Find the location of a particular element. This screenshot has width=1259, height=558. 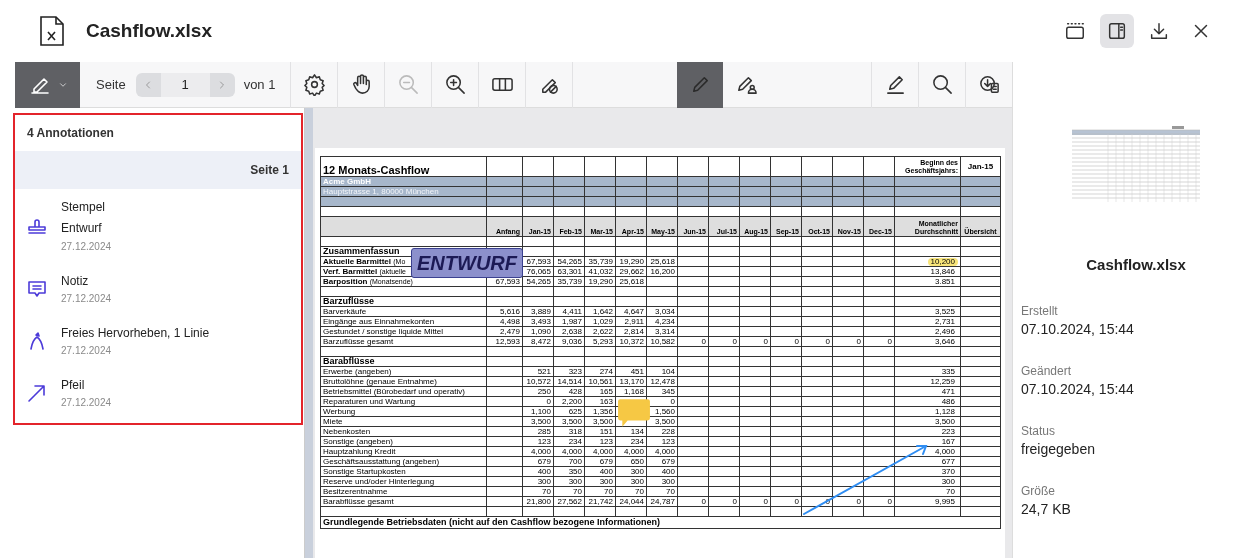

page-label: Seite is located at coordinates (111, 84).